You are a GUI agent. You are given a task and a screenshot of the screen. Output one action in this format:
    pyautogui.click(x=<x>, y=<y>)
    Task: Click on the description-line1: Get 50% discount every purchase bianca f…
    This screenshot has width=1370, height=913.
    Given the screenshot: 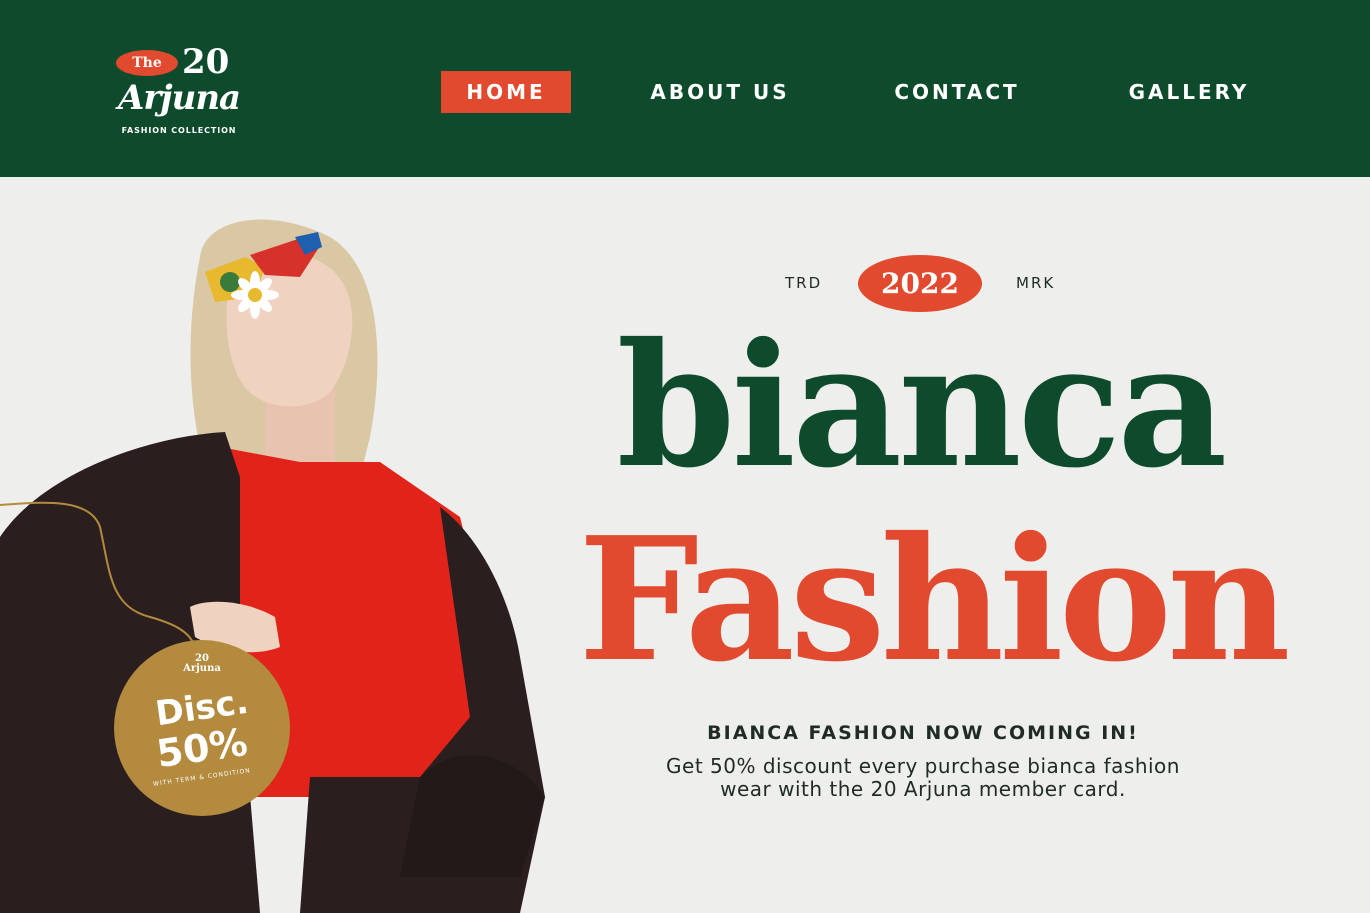 What is the action you would take?
    pyautogui.click(x=923, y=766)
    